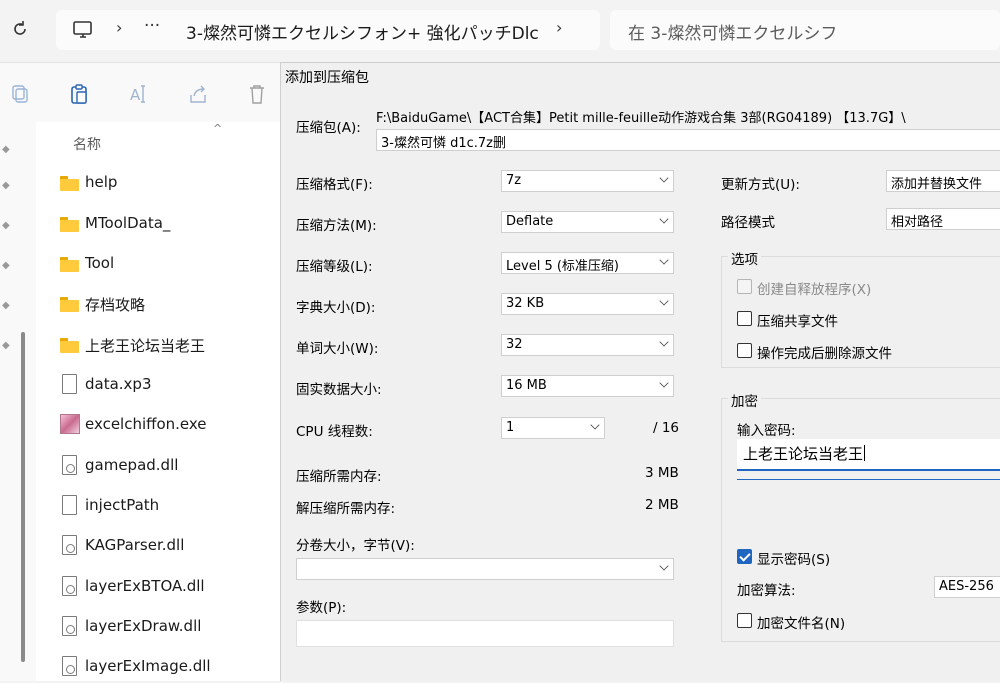 The height and width of the screenshot is (683, 1000). I want to click on navigation-scrollbar, so click(23, 497).